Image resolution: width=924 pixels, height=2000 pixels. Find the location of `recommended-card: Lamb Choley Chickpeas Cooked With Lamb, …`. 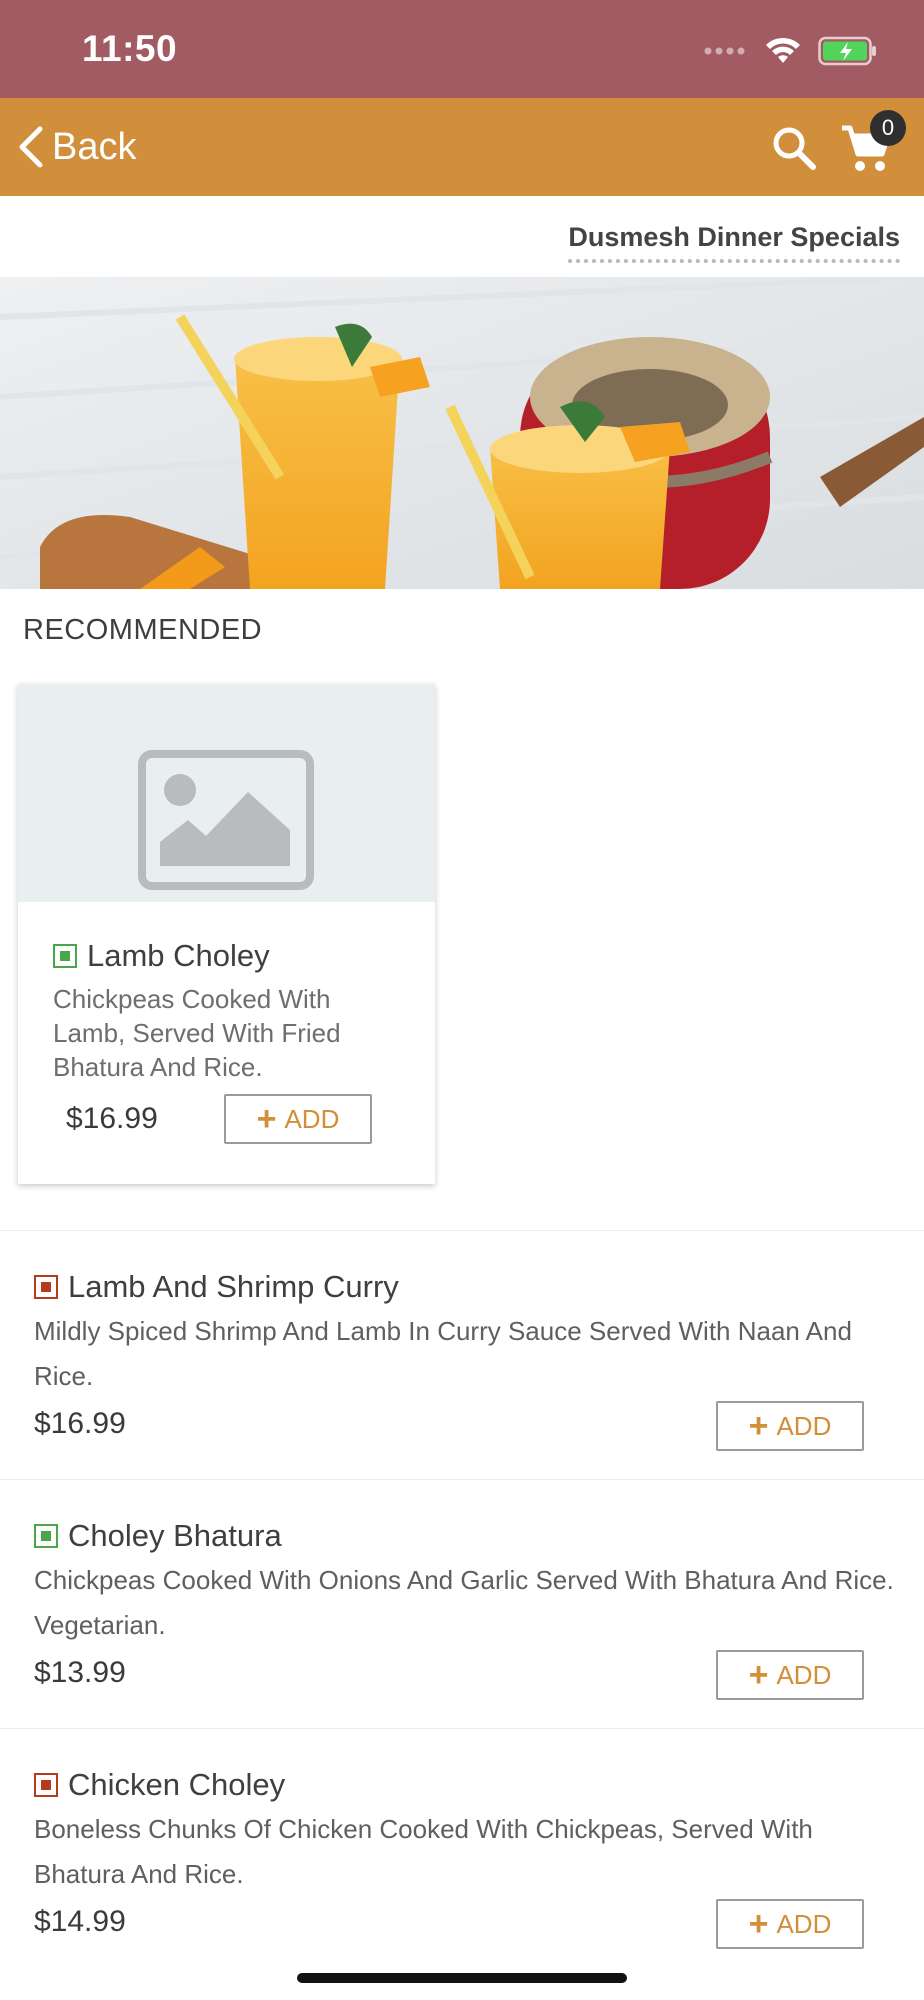

recommended-card: Lamb Choley Chickpeas Cooked With Lamb, … is located at coordinates (226, 934).